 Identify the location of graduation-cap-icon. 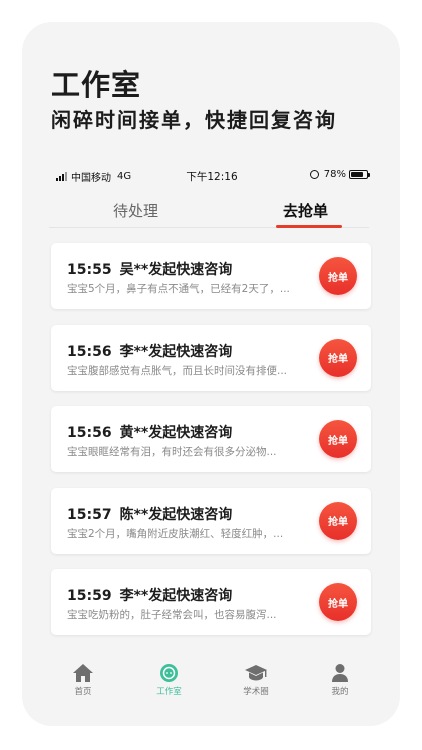
(256, 673).